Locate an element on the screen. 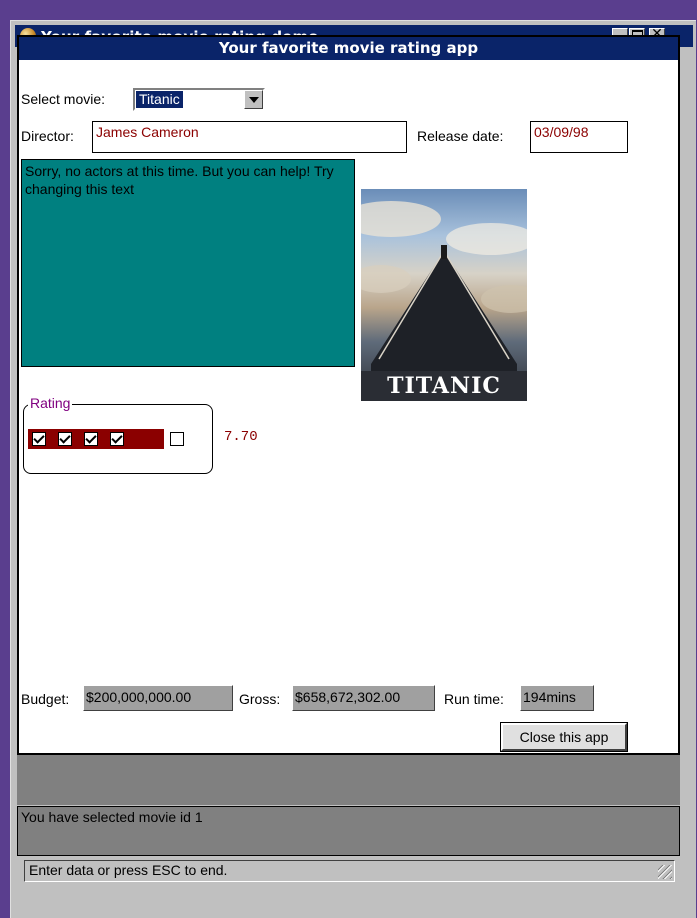  rating-group: Rating is located at coordinates (118, 434).